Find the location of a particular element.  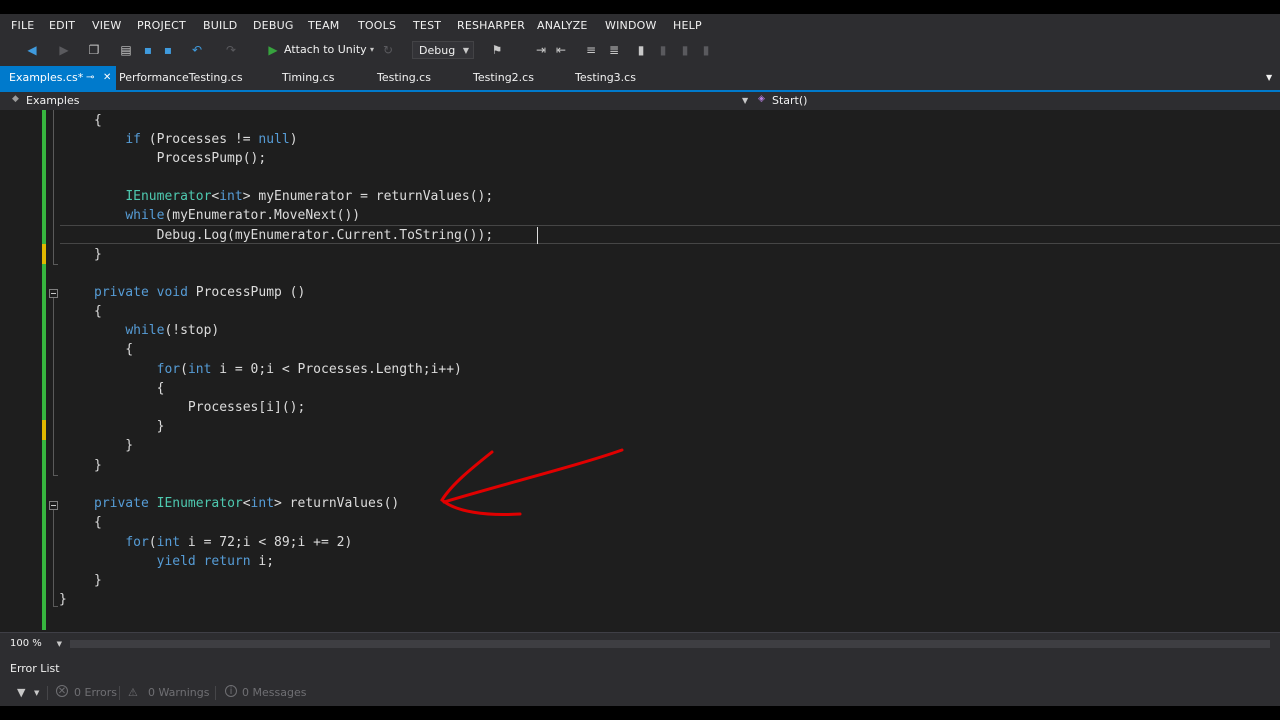

navigate-back-icon: ◀ is located at coordinates (32, 50).